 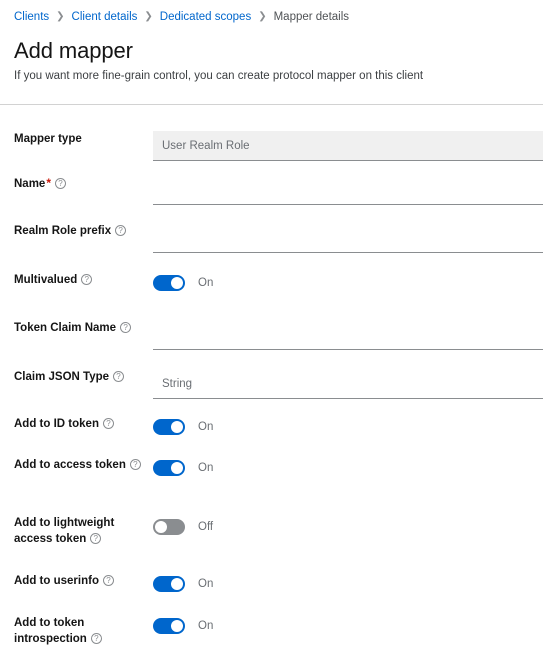 What do you see at coordinates (63, 231) in the screenshot?
I see `field-label-text: Realm Role prefix` at bounding box center [63, 231].